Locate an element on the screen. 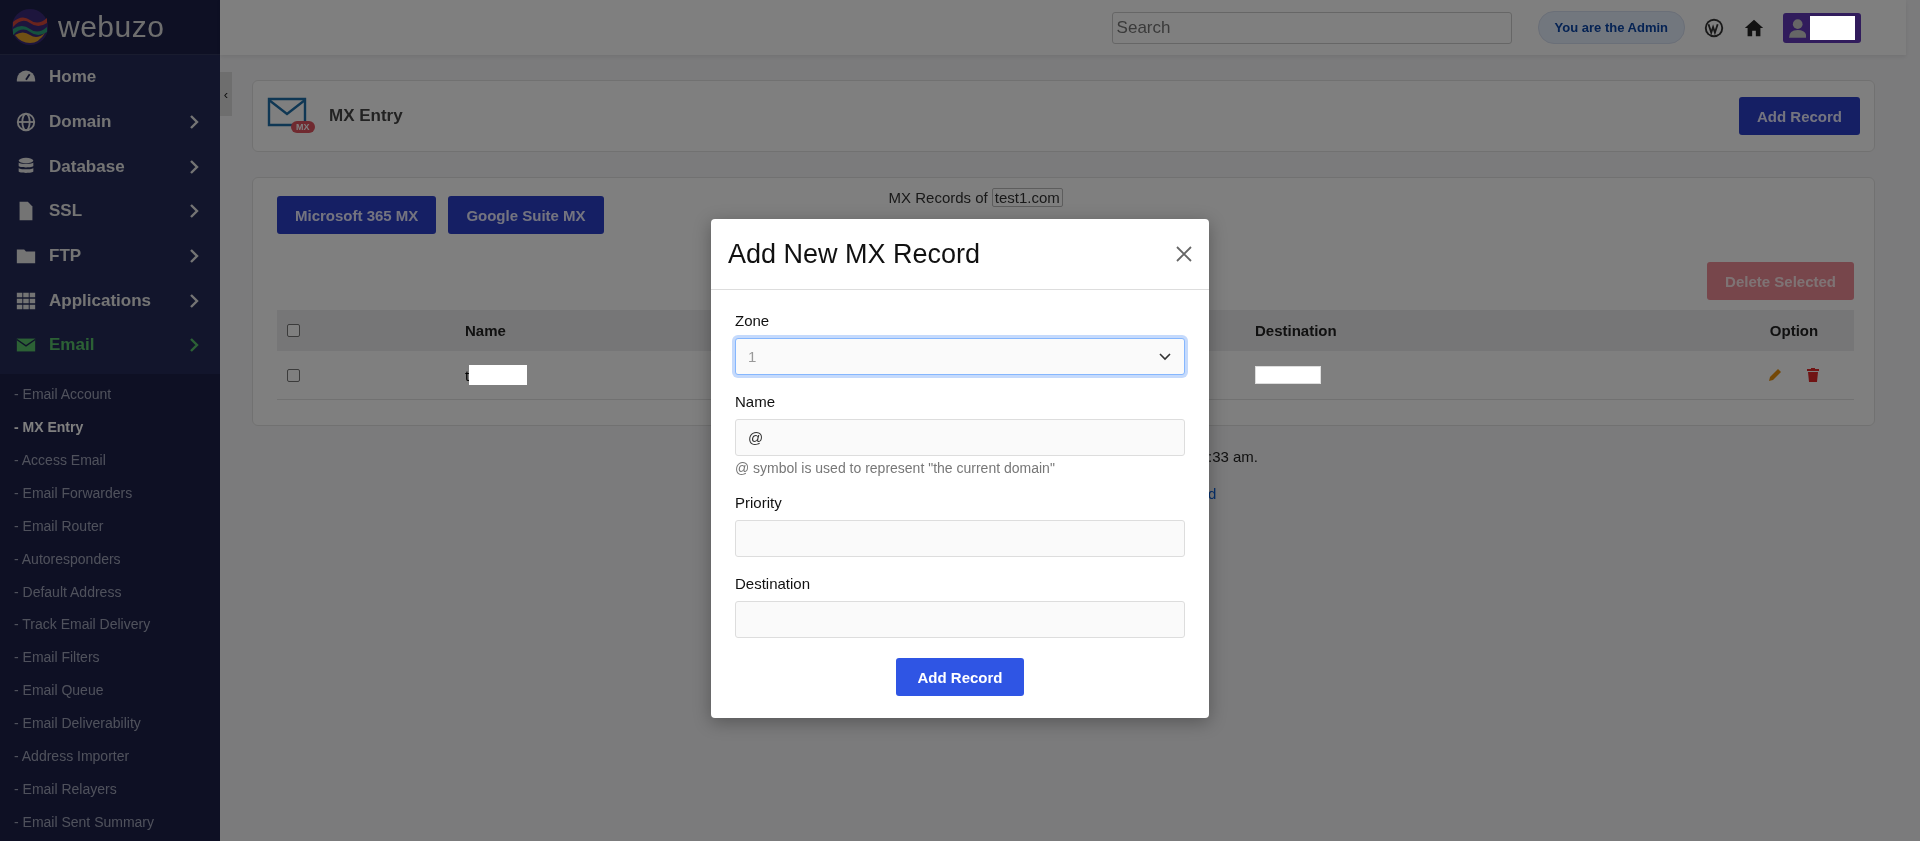 The height and width of the screenshot is (841, 1920). zone-label: MX Records of is located at coordinates (938, 197).